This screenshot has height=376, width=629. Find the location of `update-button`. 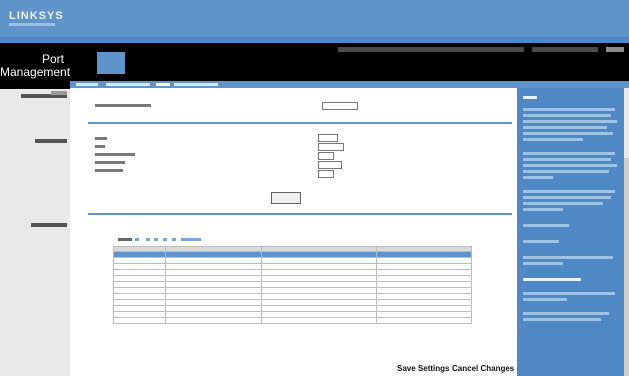

update-button is located at coordinates (286, 198).